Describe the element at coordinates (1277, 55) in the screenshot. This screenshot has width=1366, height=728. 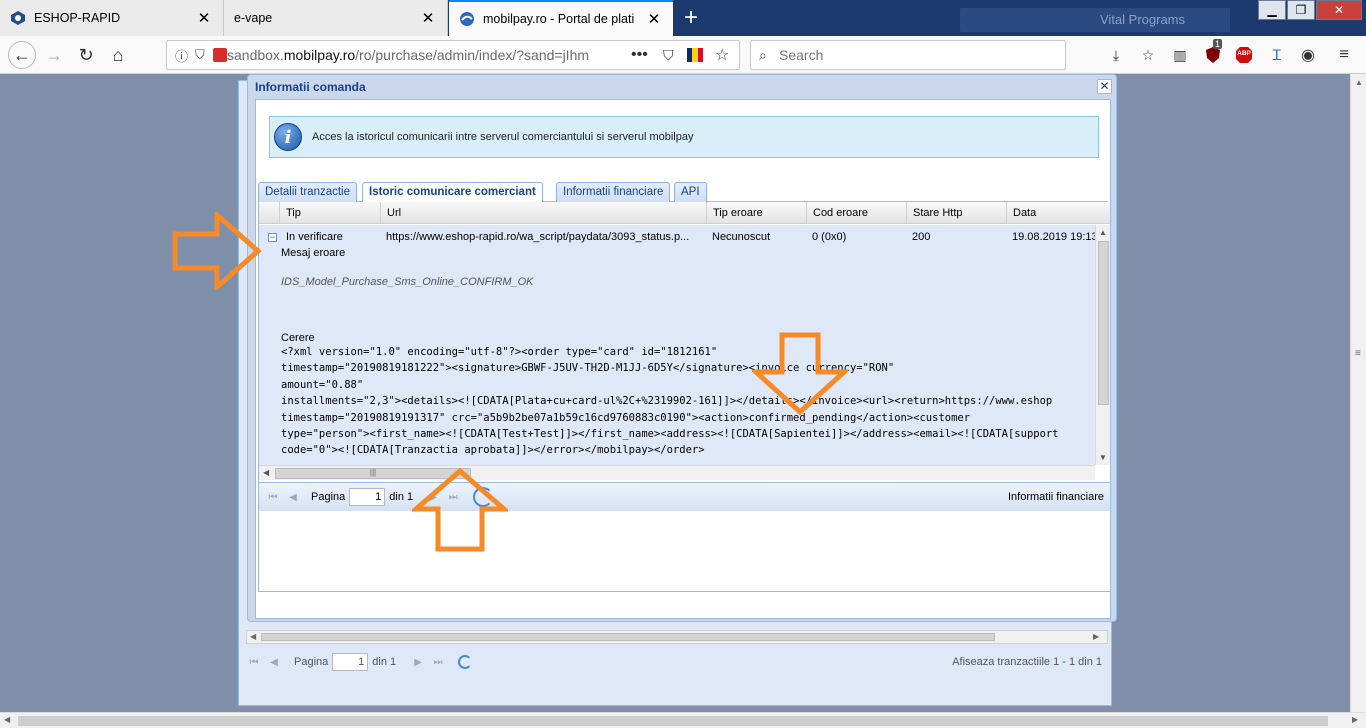
I see `translate-icon: Ꮖ` at that location.